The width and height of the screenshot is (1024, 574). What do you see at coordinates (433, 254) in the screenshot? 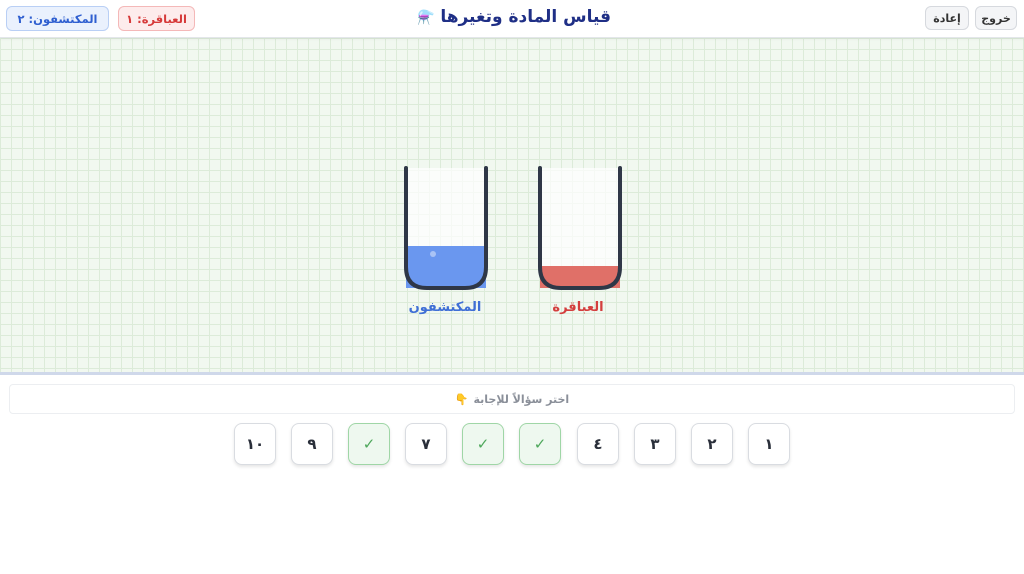
I see `bubble-icon` at bounding box center [433, 254].